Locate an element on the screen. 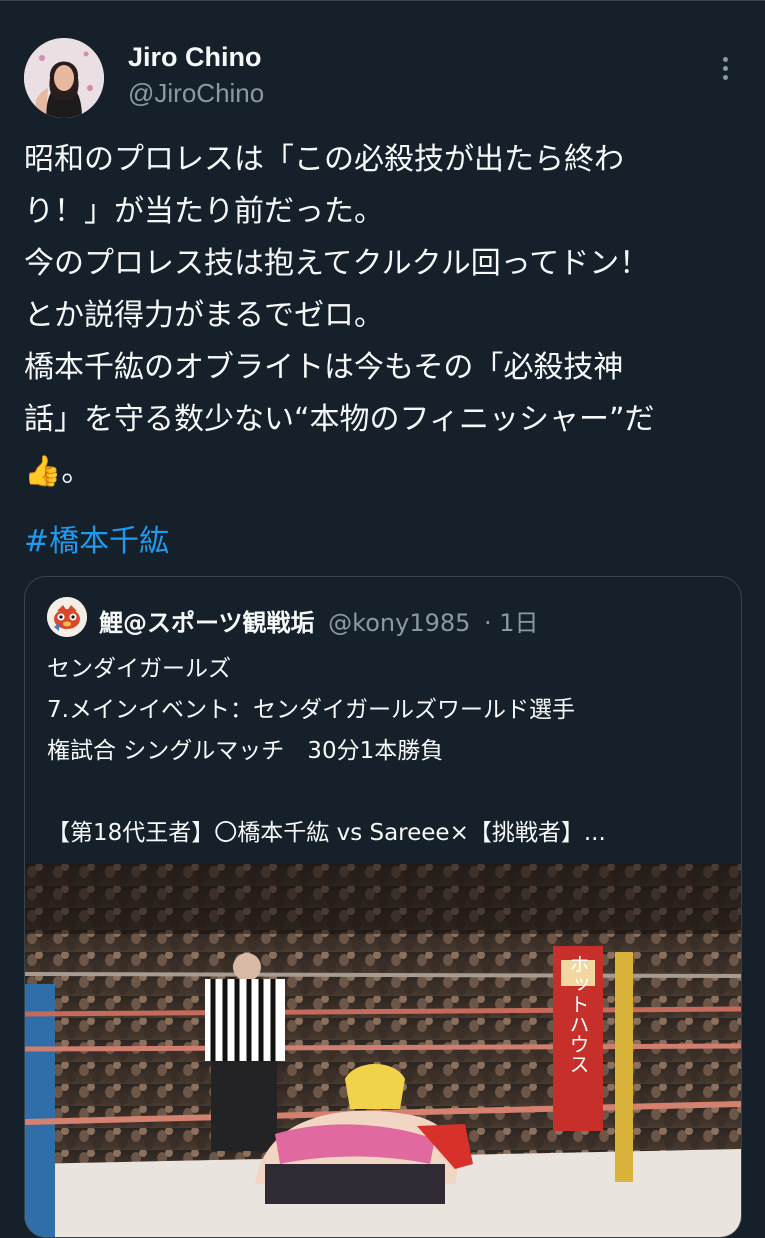 The width and height of the screenshot is (765, 1238). carp-icon is located at coordinates (67, 617).